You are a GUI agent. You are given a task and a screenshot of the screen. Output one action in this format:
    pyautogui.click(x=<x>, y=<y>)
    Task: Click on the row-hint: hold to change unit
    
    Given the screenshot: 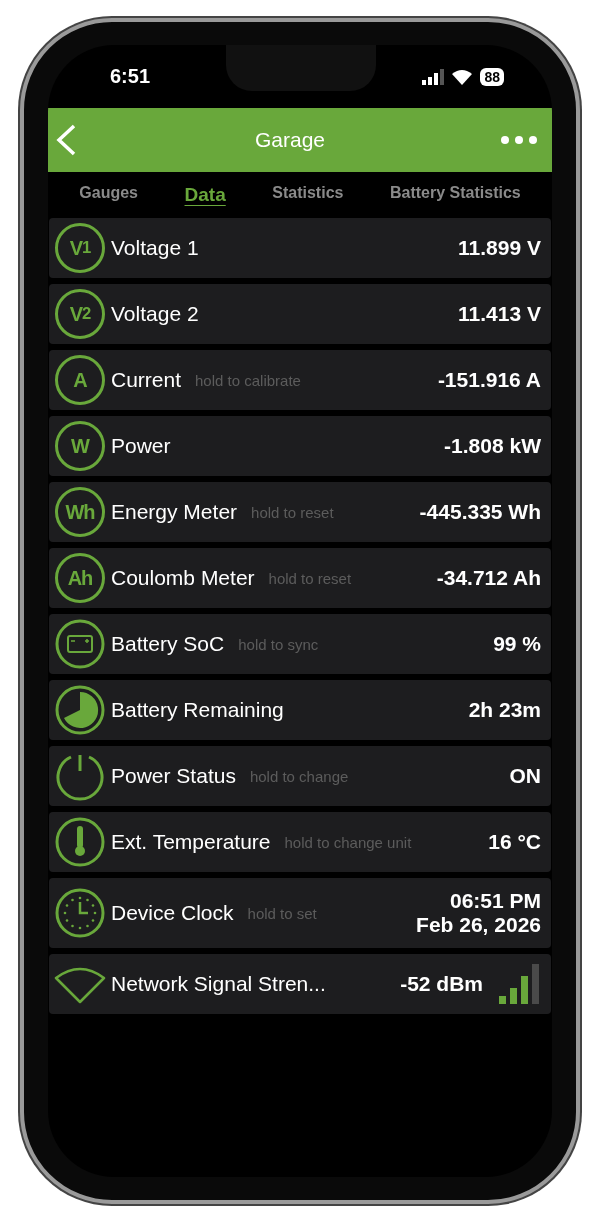 What is the action you would take?
    pyautogui.click(x=348, y=842)
    